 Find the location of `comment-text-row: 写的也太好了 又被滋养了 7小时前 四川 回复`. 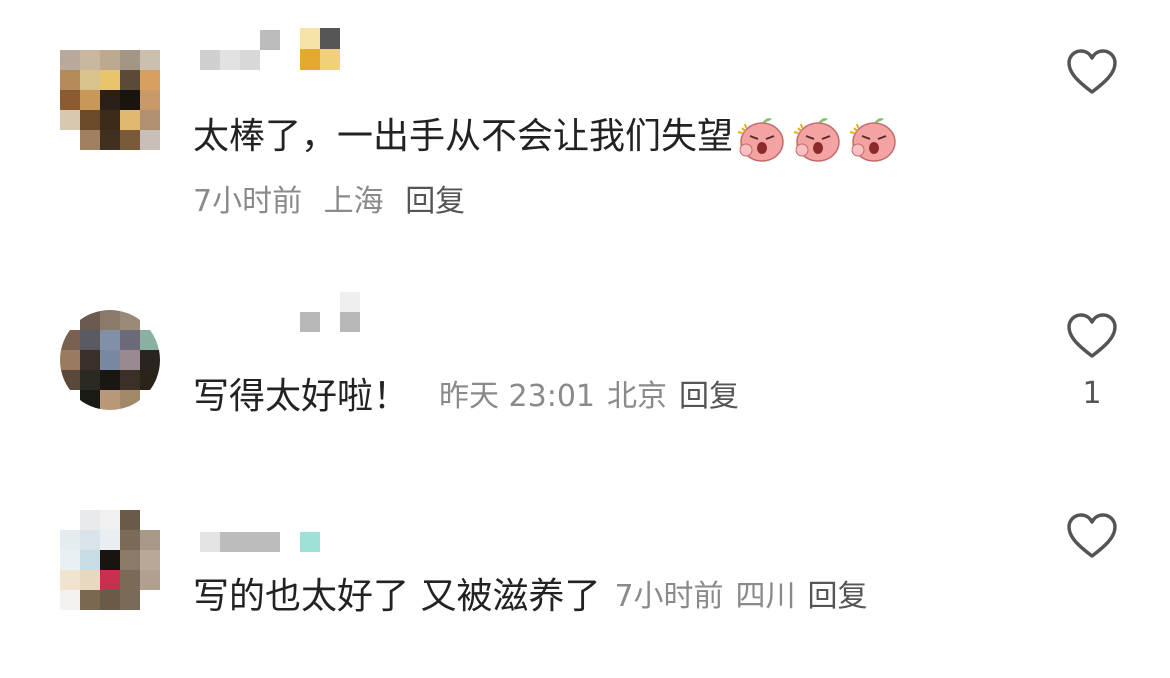

comment-text-row: 写的也太好了 又被滋养了 7小时前 四川 回复 is located at coordinates (530, 597).